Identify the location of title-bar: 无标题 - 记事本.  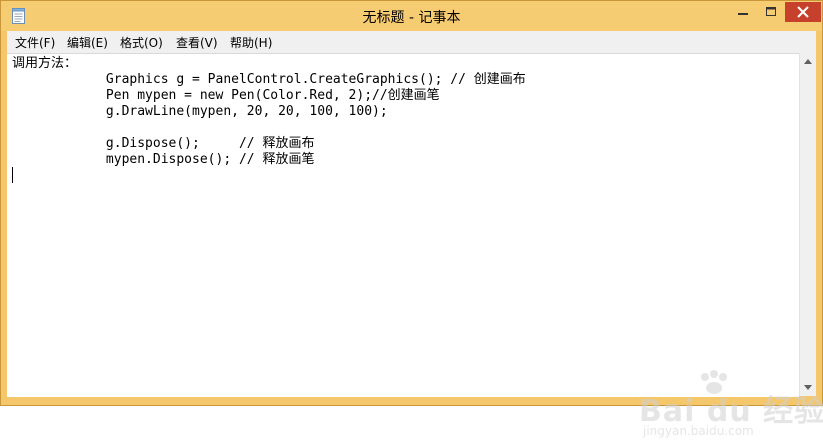
(411, 16).